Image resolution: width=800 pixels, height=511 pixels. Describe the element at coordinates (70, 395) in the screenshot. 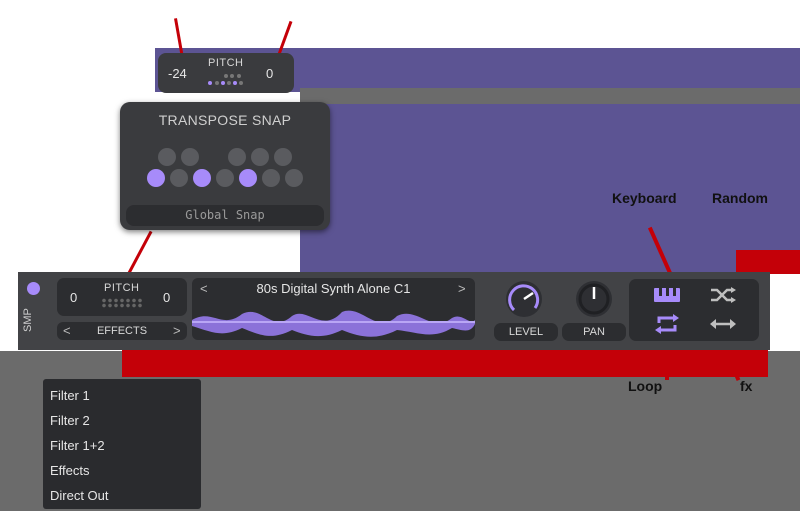

I see `menu-item-filter-1: Filter 1` at that location.